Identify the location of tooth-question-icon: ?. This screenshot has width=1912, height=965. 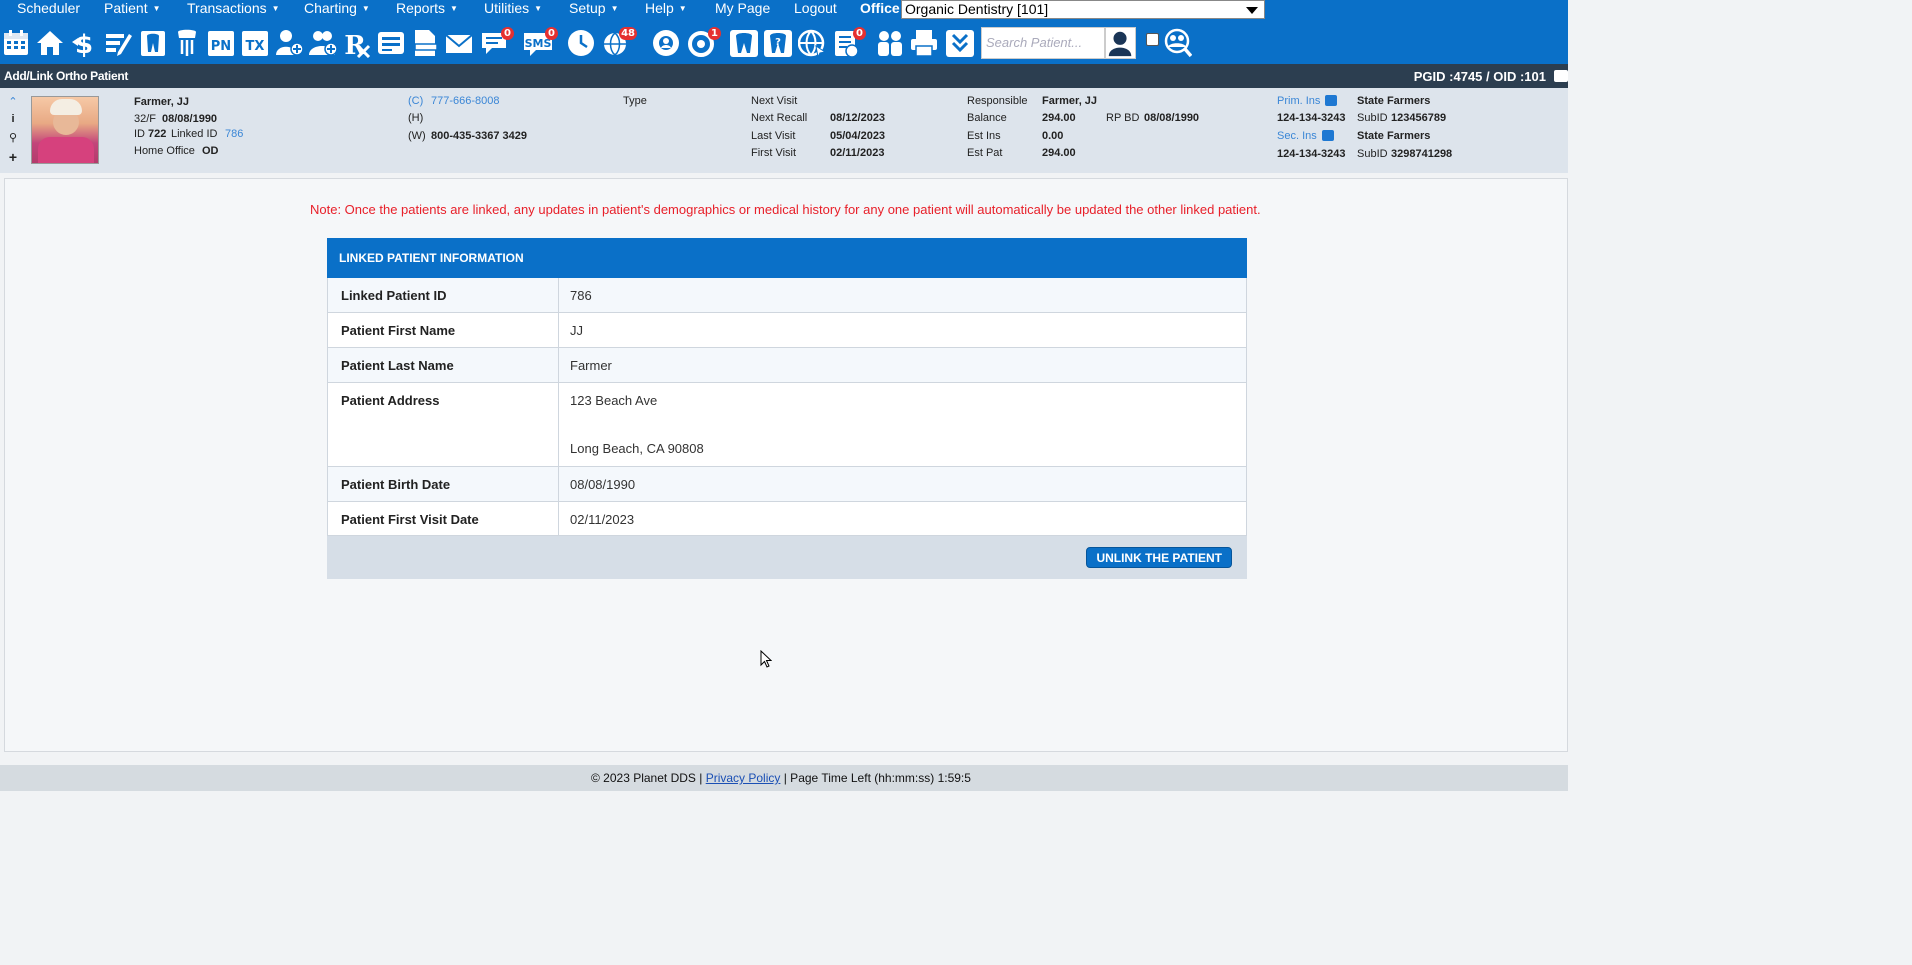
(778, 43).